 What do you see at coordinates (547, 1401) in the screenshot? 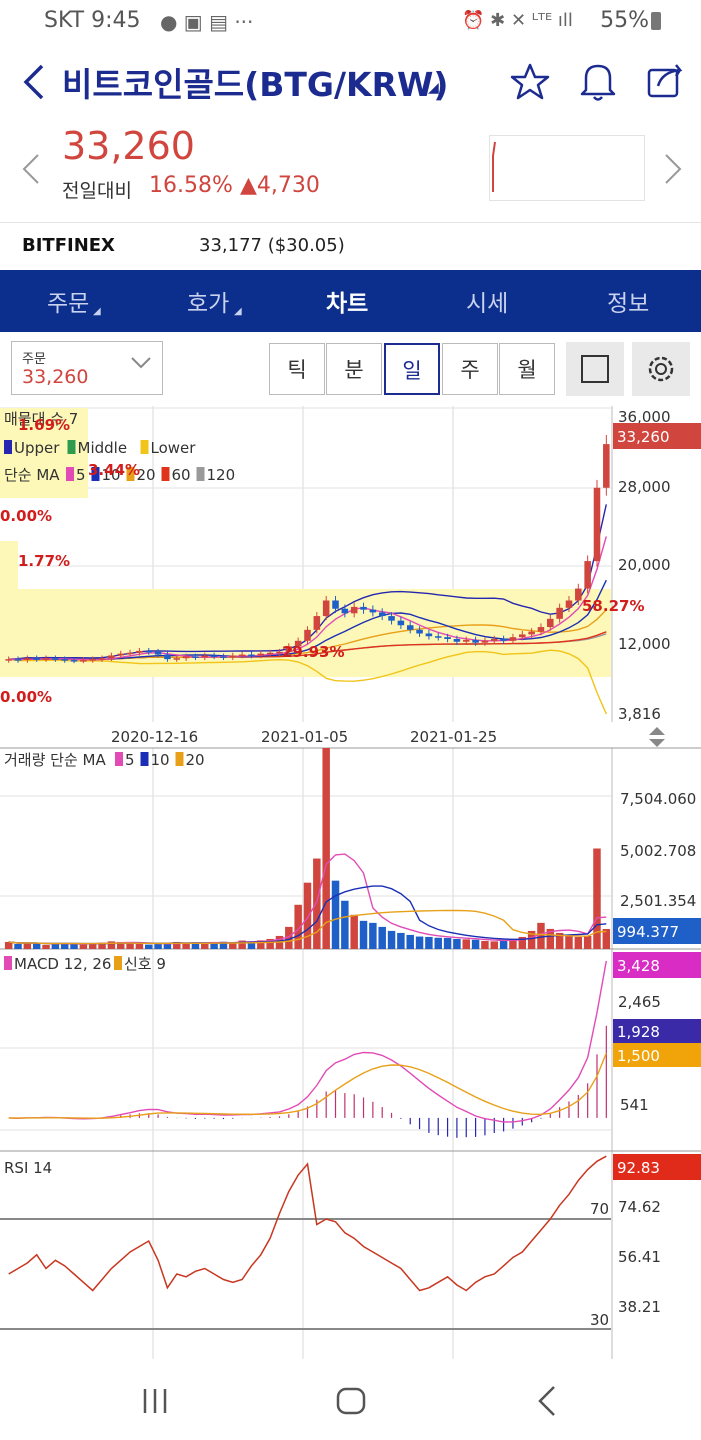
I see `back-icon` at bounding box center [547, 1401].